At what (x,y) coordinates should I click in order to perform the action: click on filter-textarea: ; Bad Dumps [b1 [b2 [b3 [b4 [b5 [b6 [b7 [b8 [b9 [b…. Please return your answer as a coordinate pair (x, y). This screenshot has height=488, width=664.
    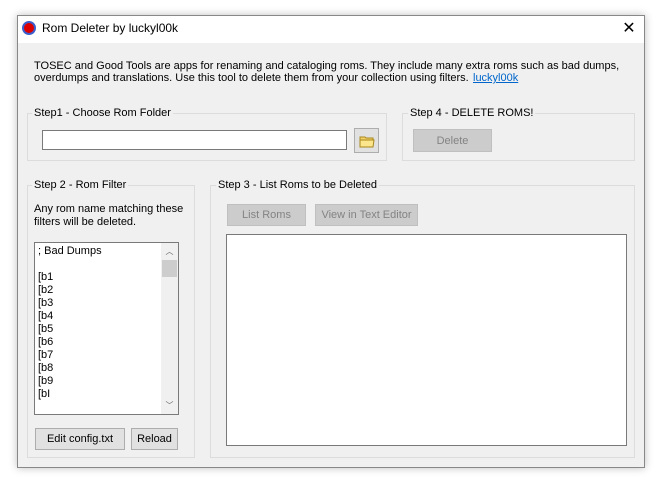
    Looking at the image, I should click on (106, 328).